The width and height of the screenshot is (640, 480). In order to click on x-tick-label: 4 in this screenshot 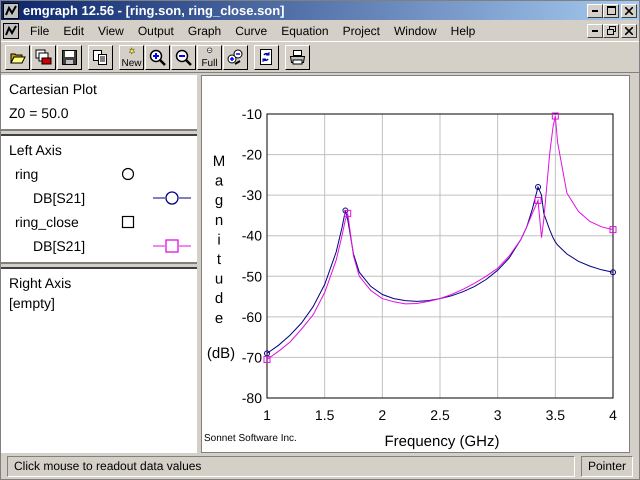, I will do `click(613, 415)`.